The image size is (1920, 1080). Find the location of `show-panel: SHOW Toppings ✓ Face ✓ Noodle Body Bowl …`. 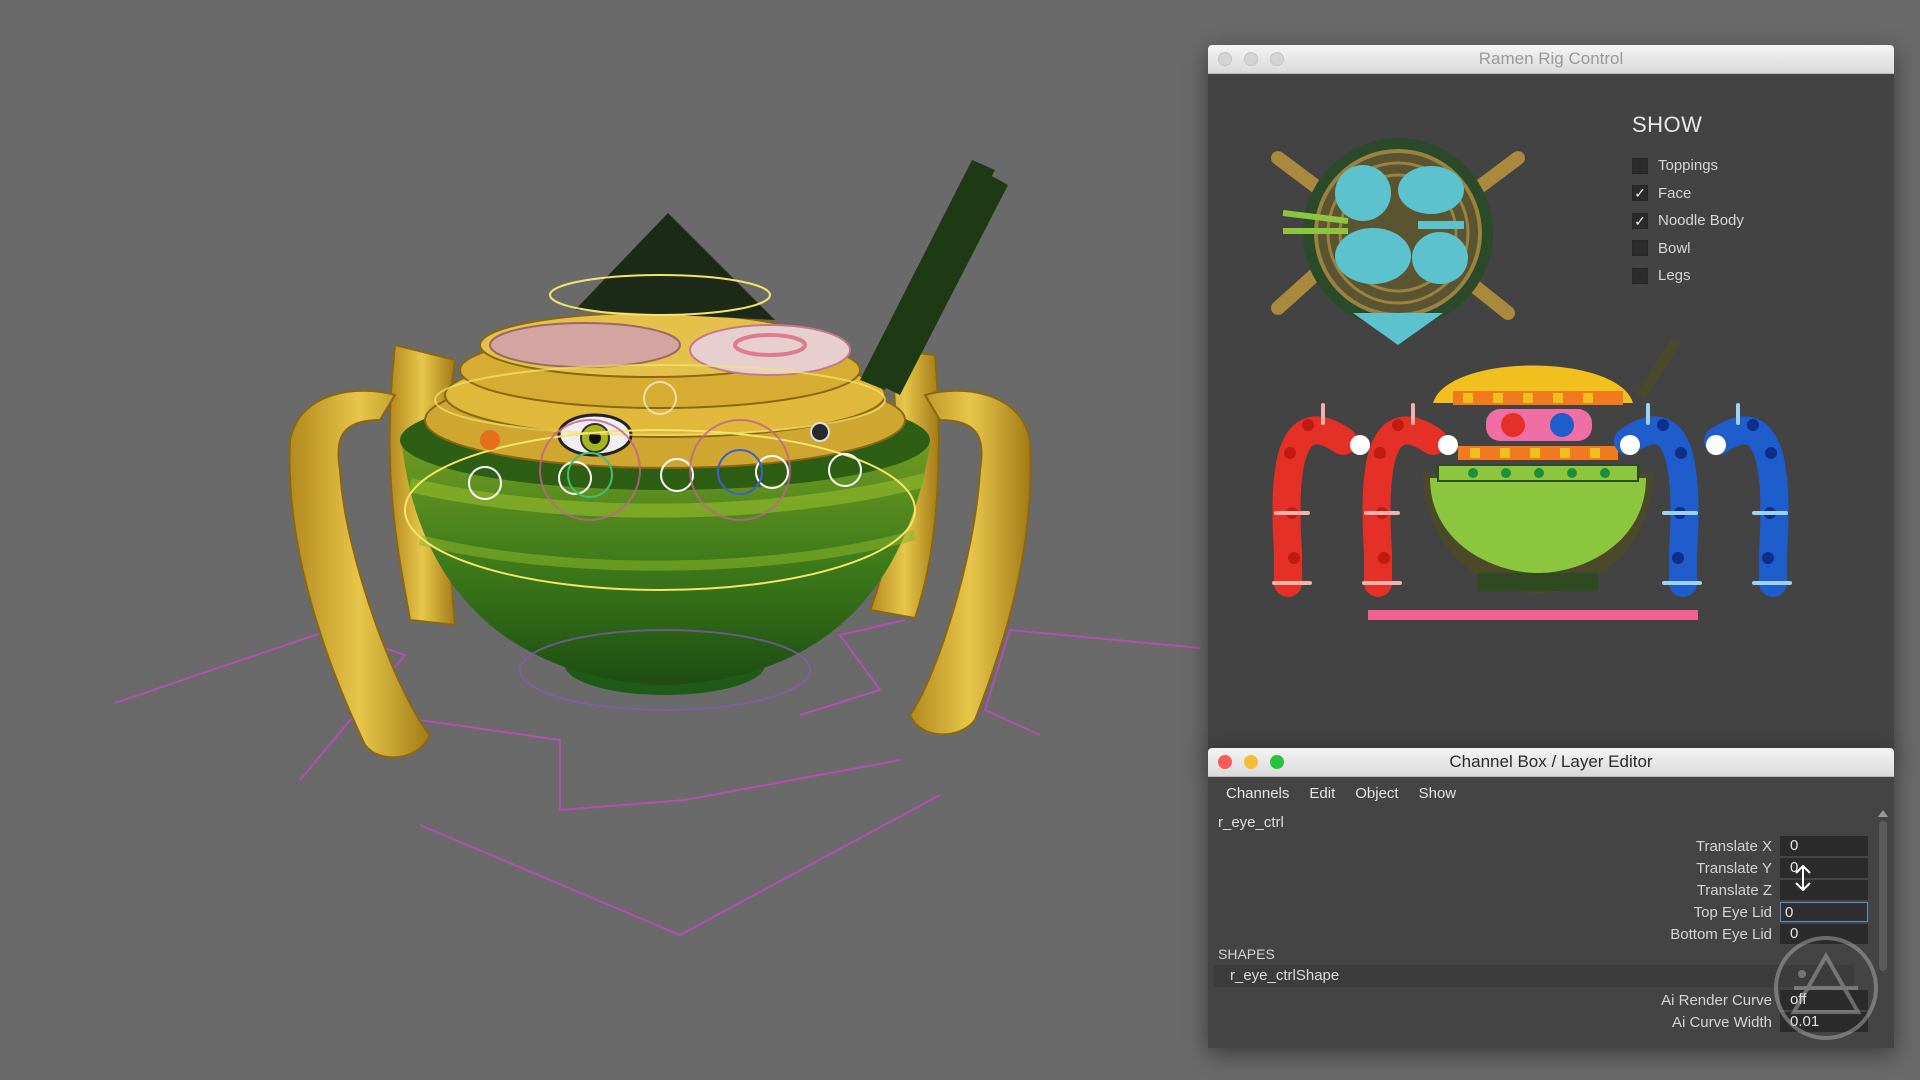

show-panel: SHOW Toppings ✓ Face ✓ Noodle Body Bowl … is located at coordinates (1688, 201).